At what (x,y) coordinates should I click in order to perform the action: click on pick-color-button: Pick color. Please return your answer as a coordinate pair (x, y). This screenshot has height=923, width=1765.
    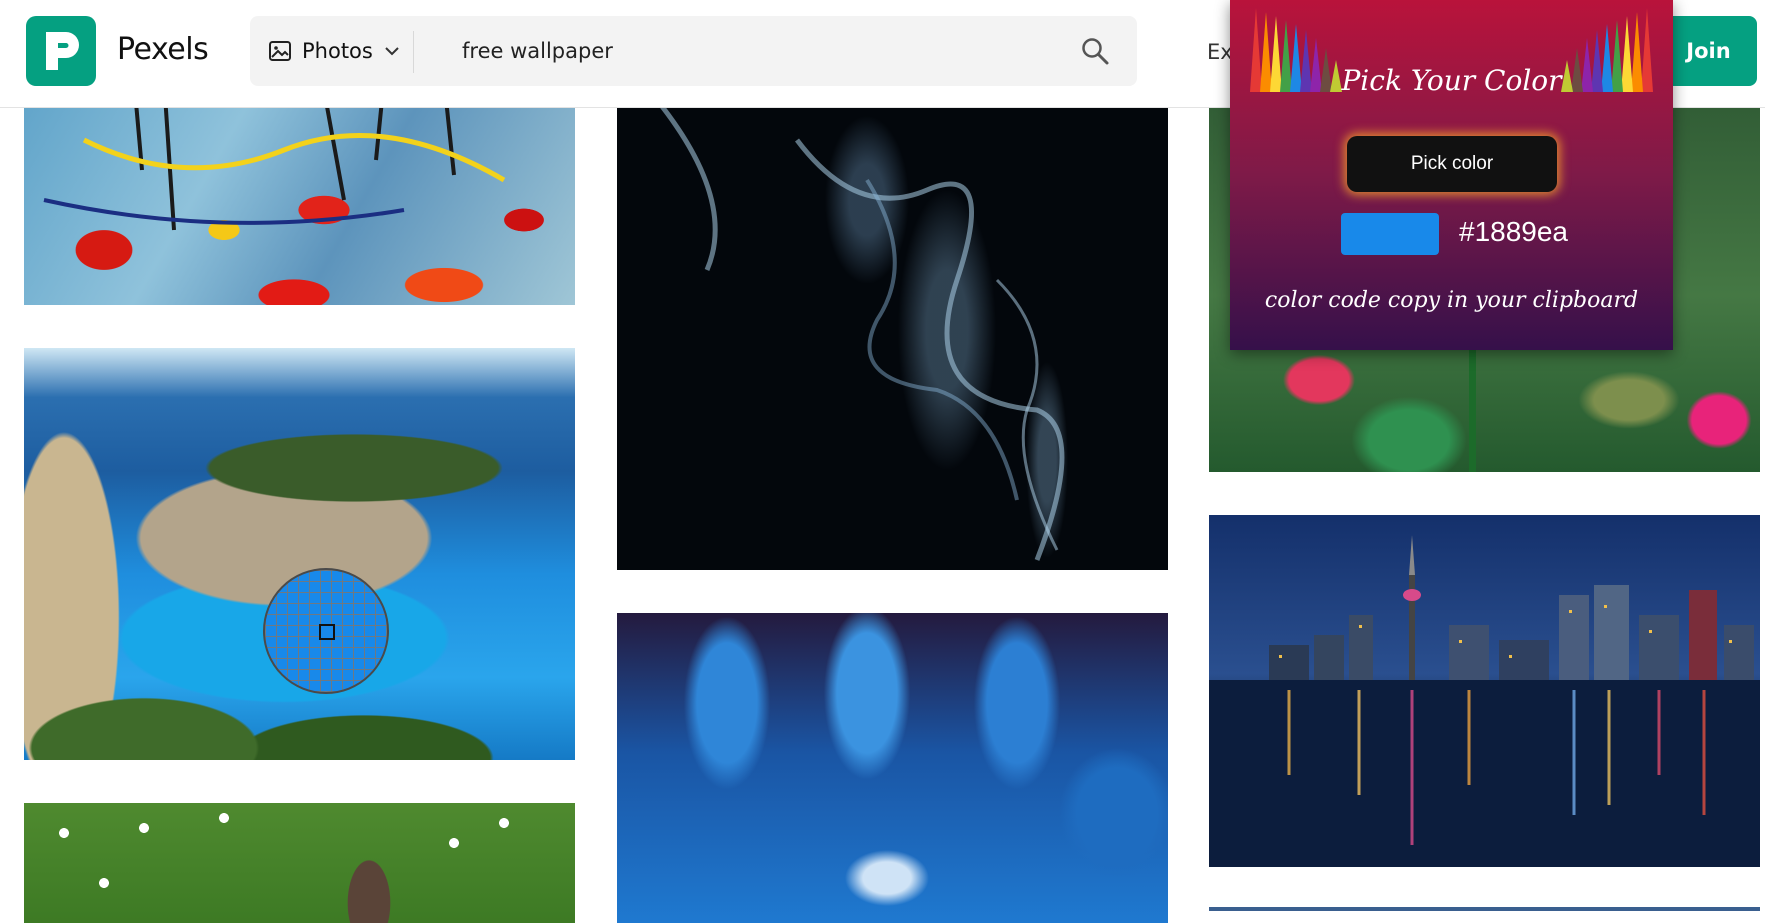
    Looking at the image, I should click on (1452, 164).